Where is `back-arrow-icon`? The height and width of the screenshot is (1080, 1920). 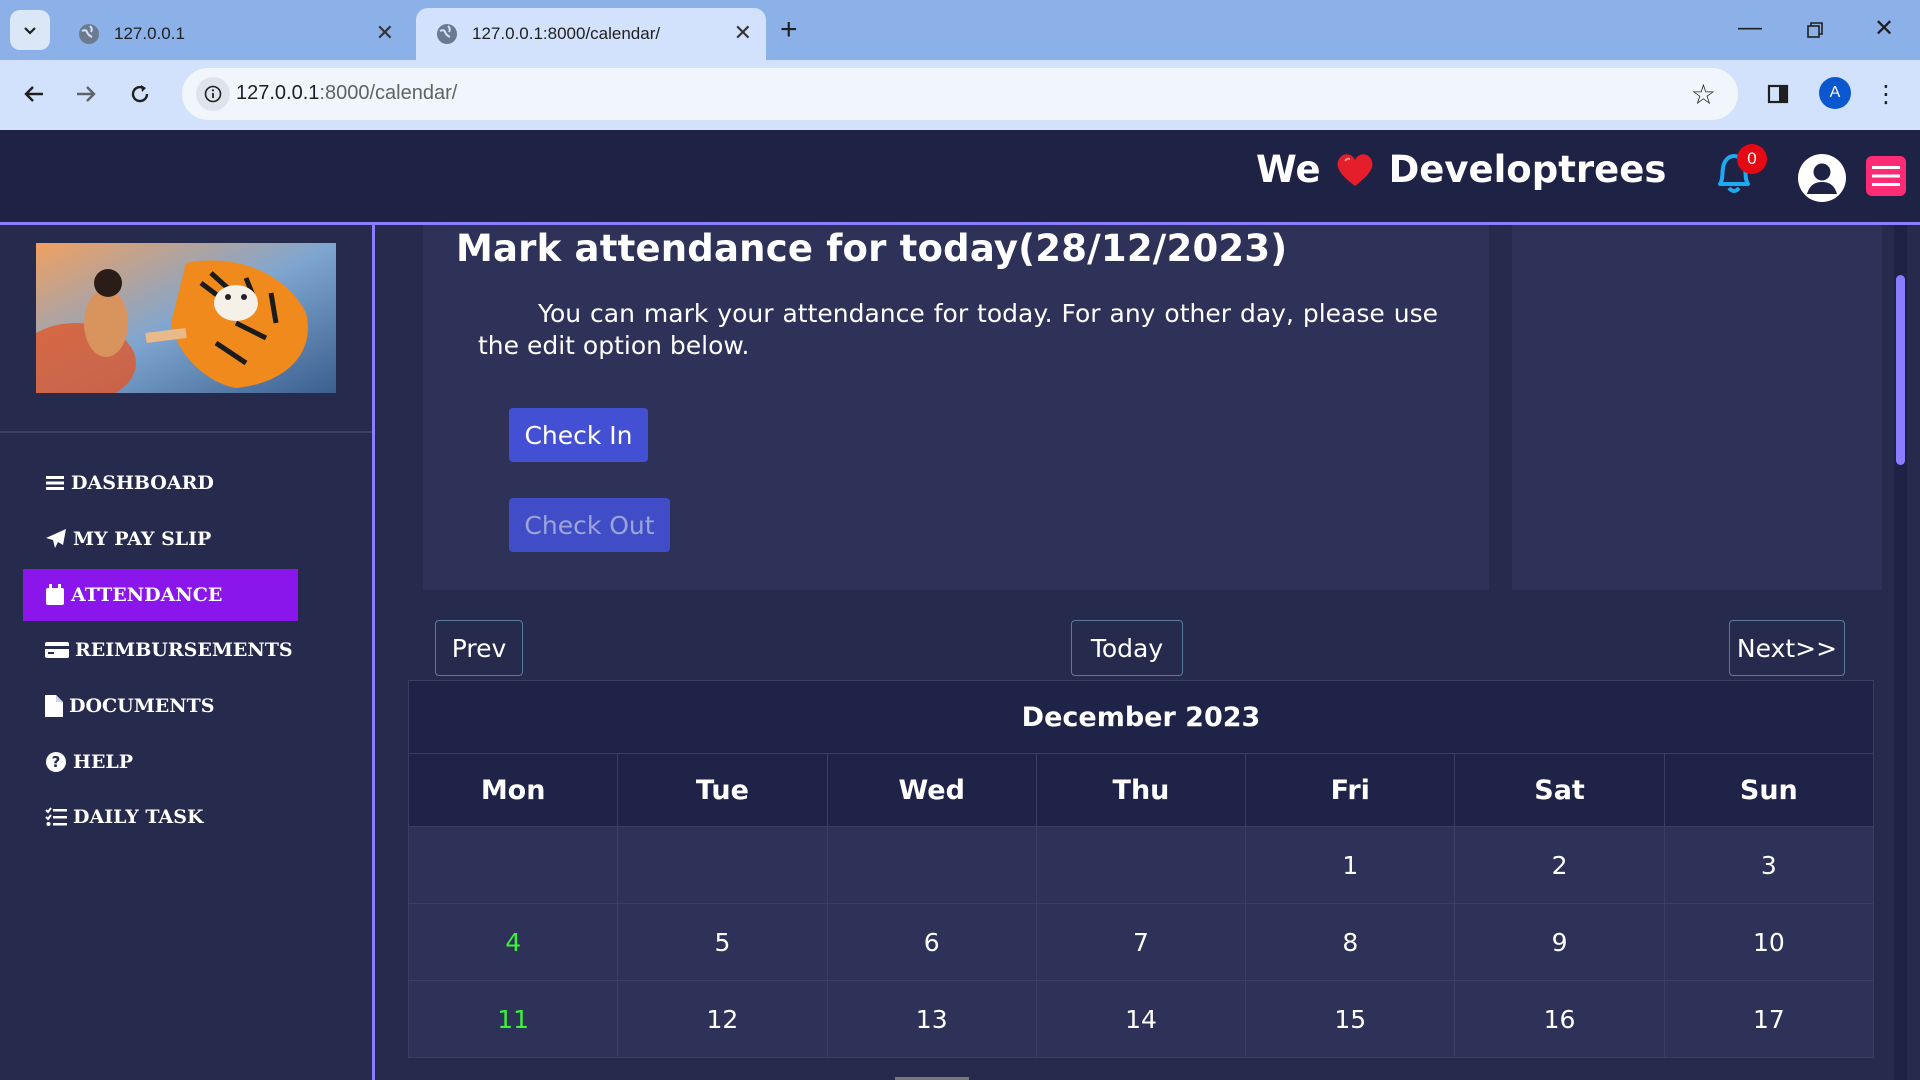 back-arrow-icon is located at coordinates (34, 94).